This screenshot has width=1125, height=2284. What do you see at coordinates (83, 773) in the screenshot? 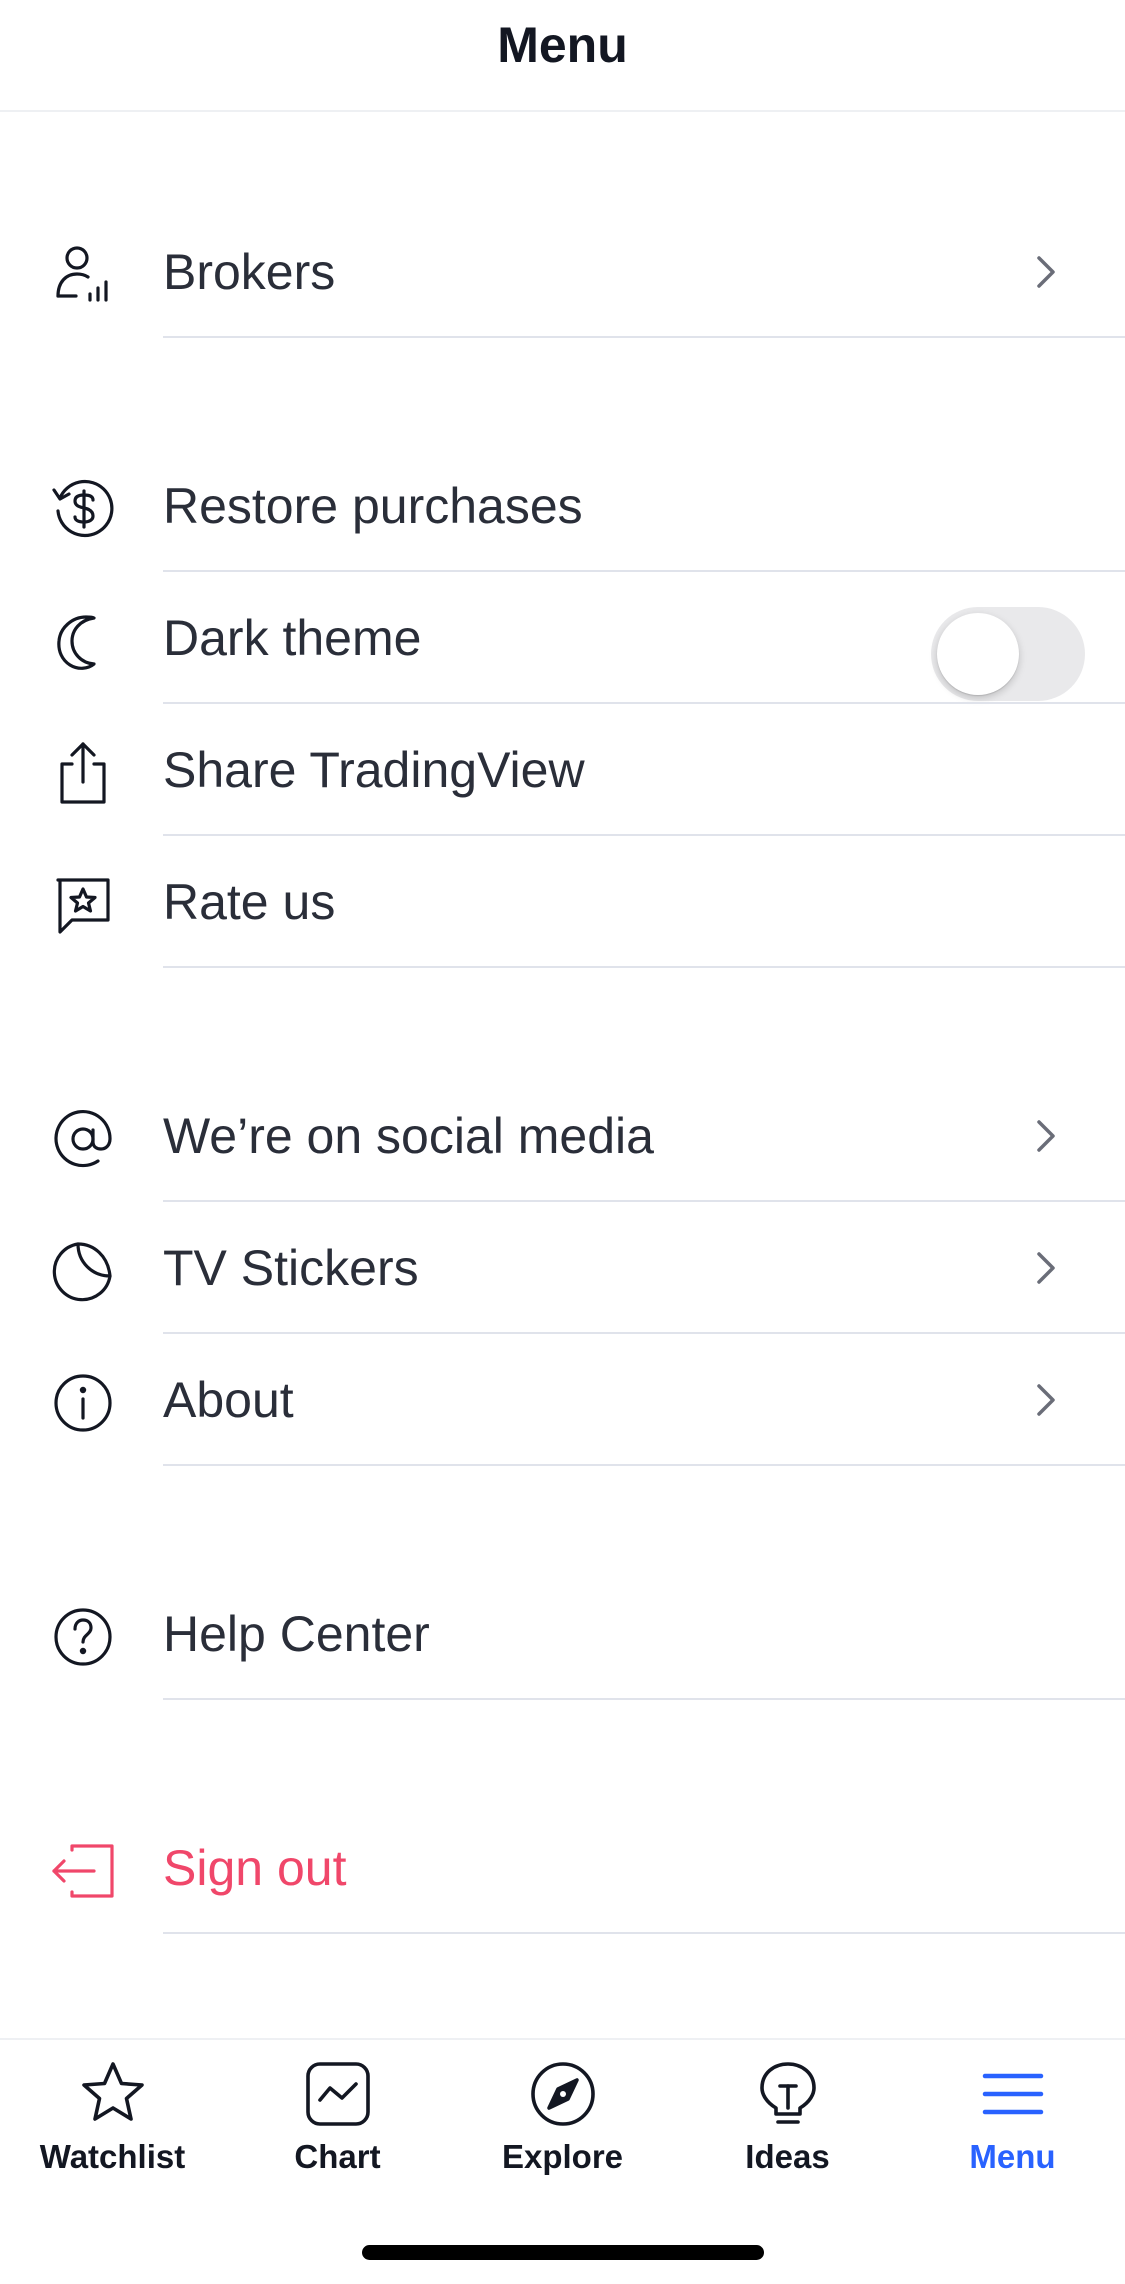
I see `share-icon` at bounding box center [83, 773].